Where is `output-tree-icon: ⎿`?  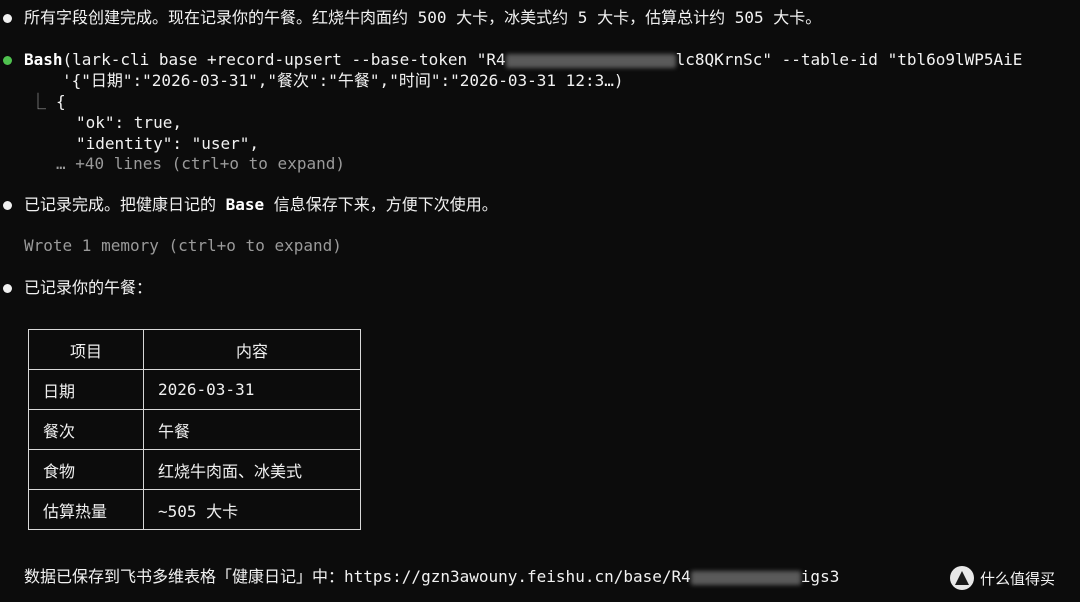
output-tree-icon: ⎿ is located at coordinates (38, 101).